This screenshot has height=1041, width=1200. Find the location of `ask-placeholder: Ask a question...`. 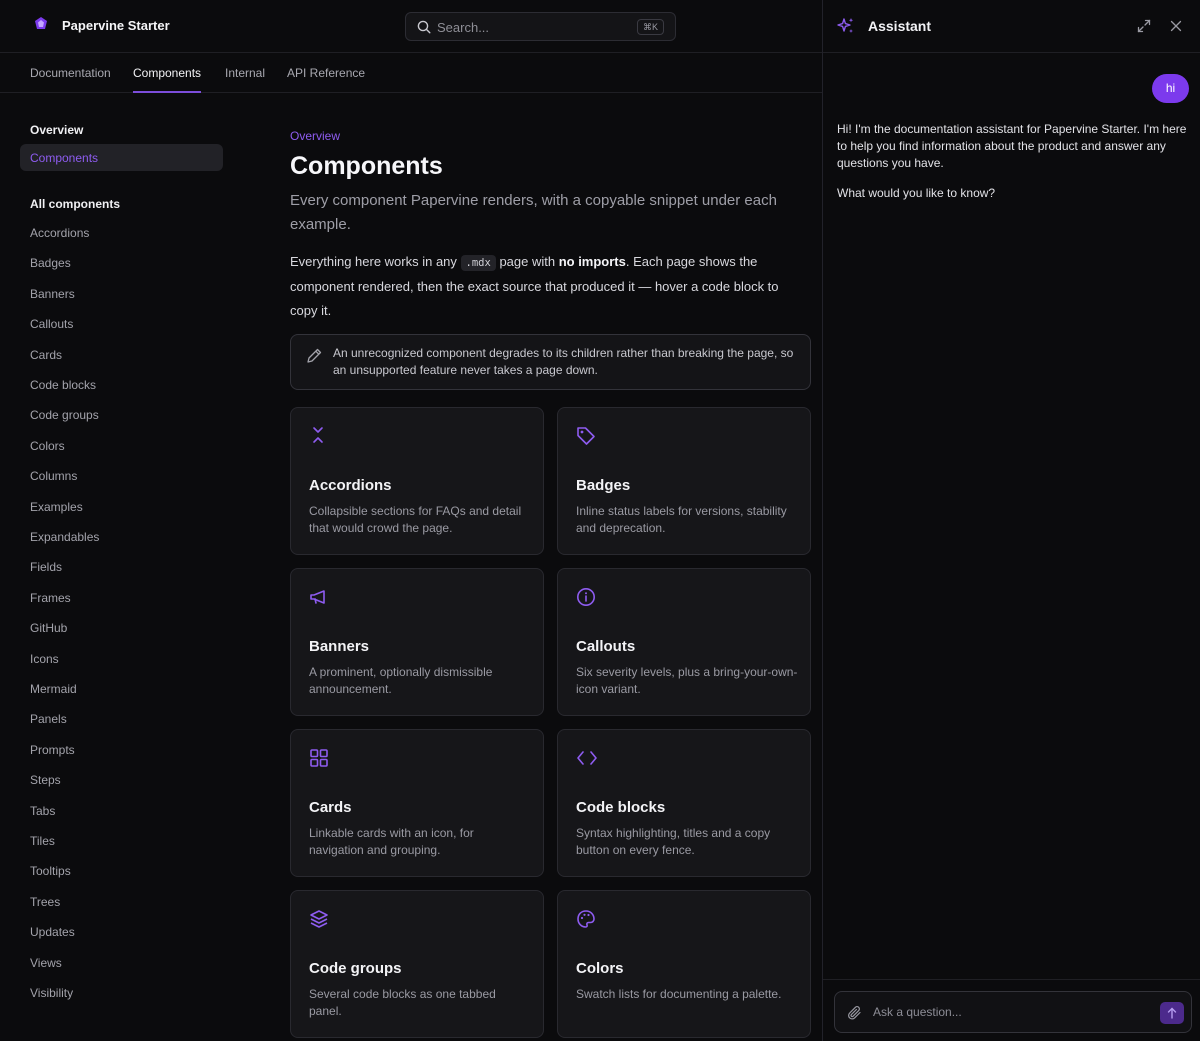

ask-placeholder: Ask a question... is located at coordinates (917, 1012).